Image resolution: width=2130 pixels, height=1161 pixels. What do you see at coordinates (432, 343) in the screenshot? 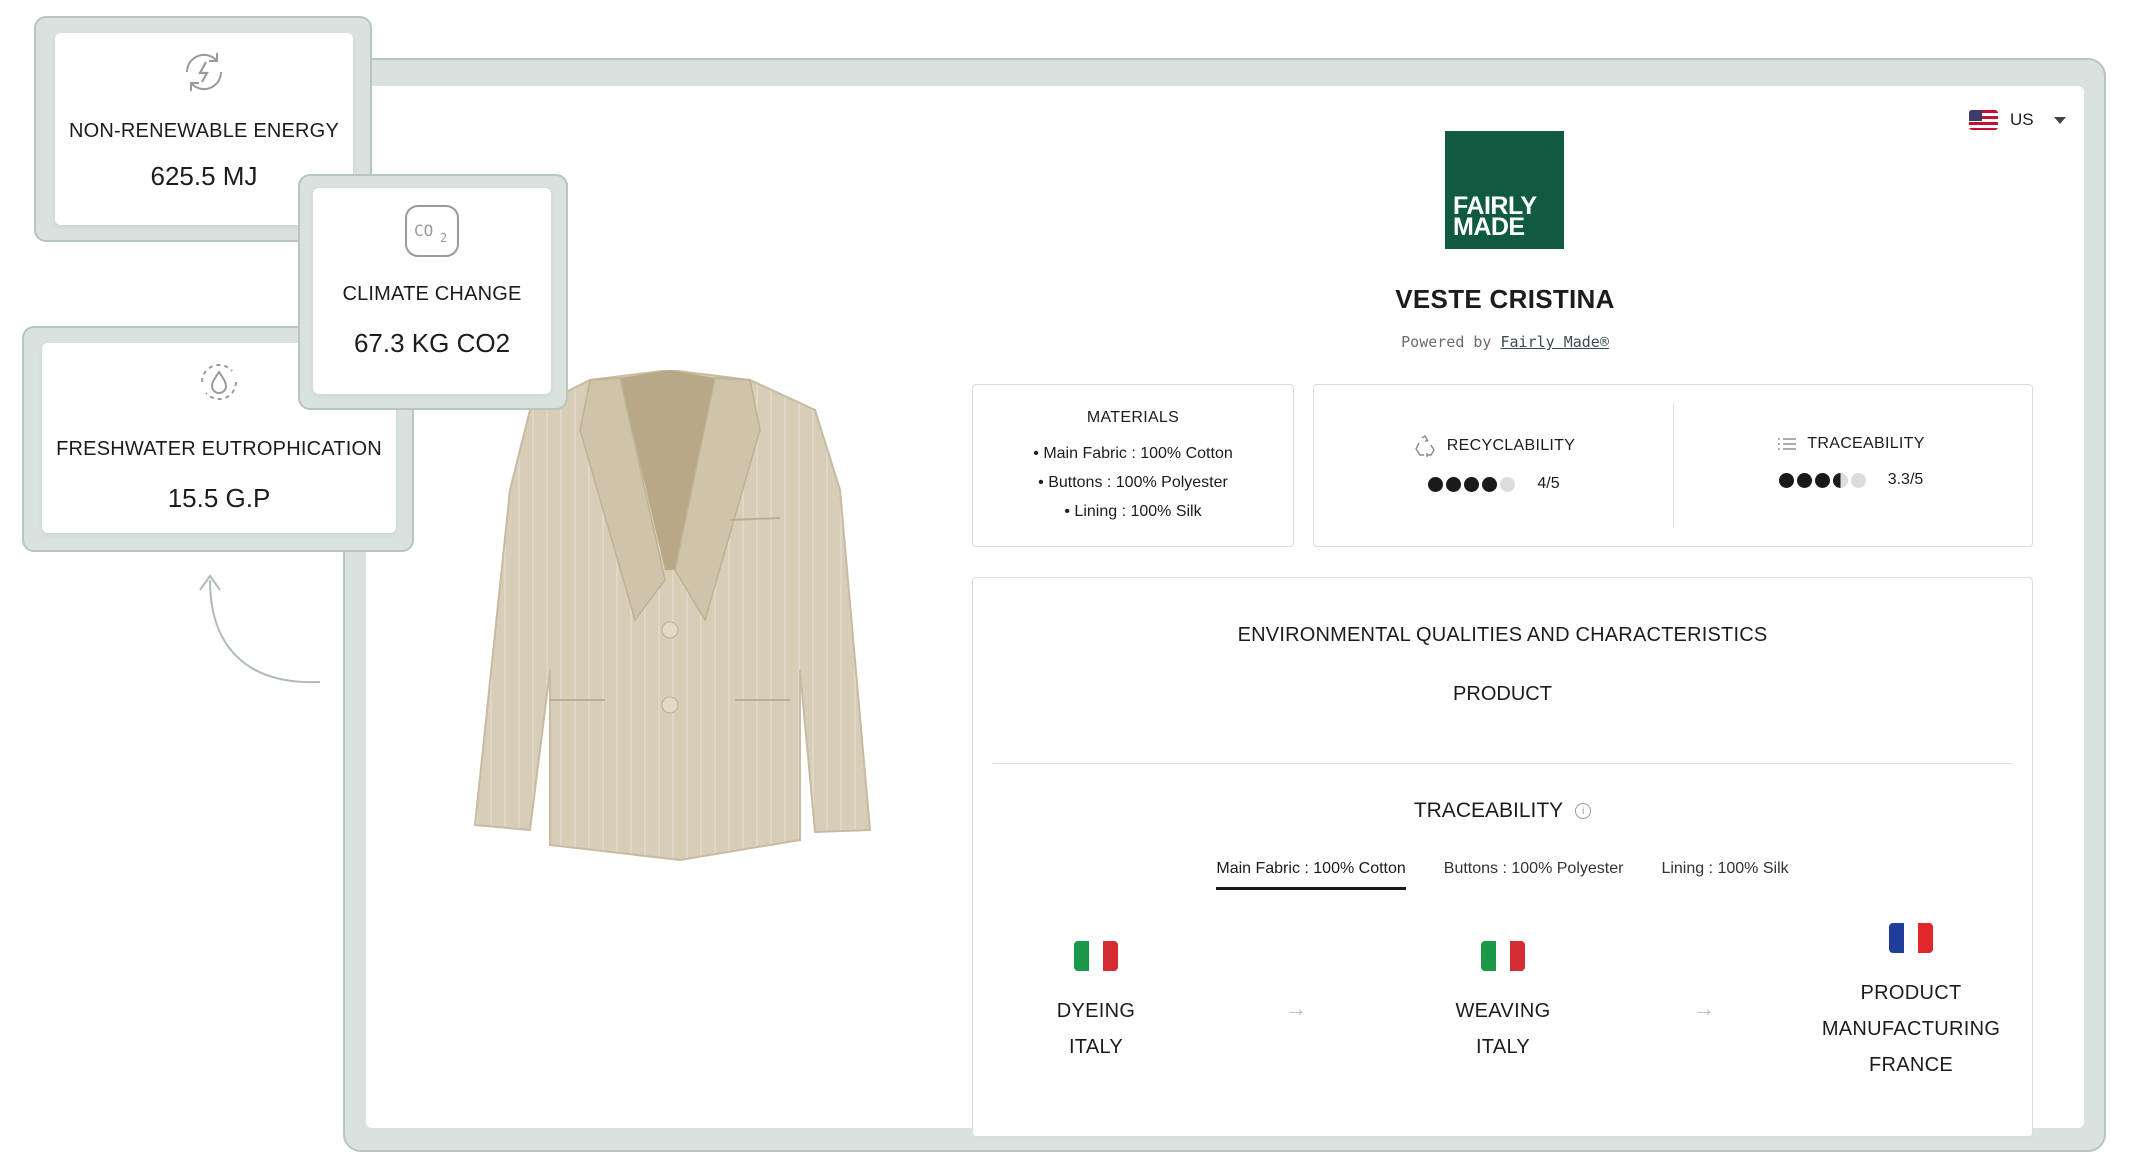
I see `impact-value: 67.3 KG CO2` at bounding box center [432, 343].